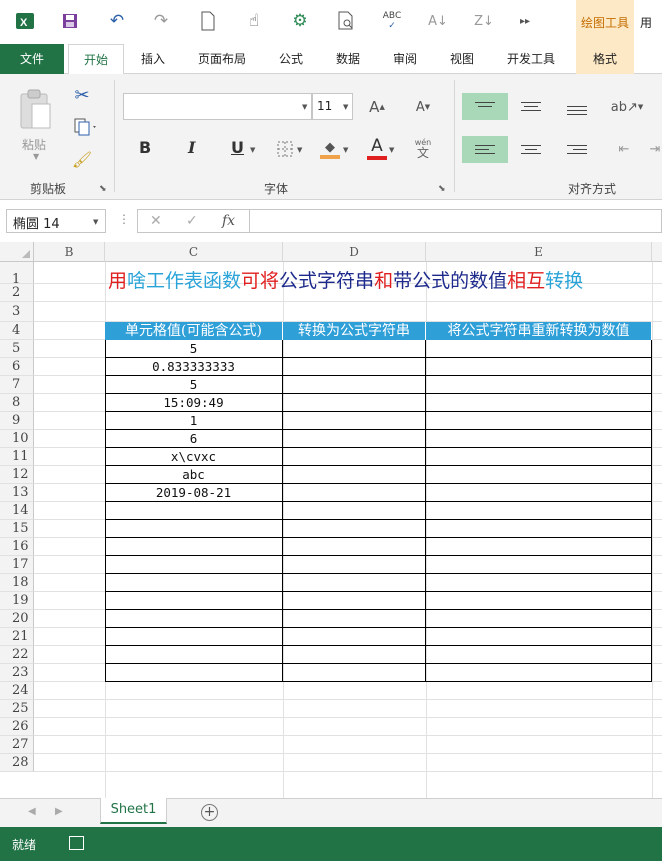 The height and width of the screenshot is (861, 662). Describe the element at coordinates (17, 727) in the screenshot. I see `row-header: 26` at that location.